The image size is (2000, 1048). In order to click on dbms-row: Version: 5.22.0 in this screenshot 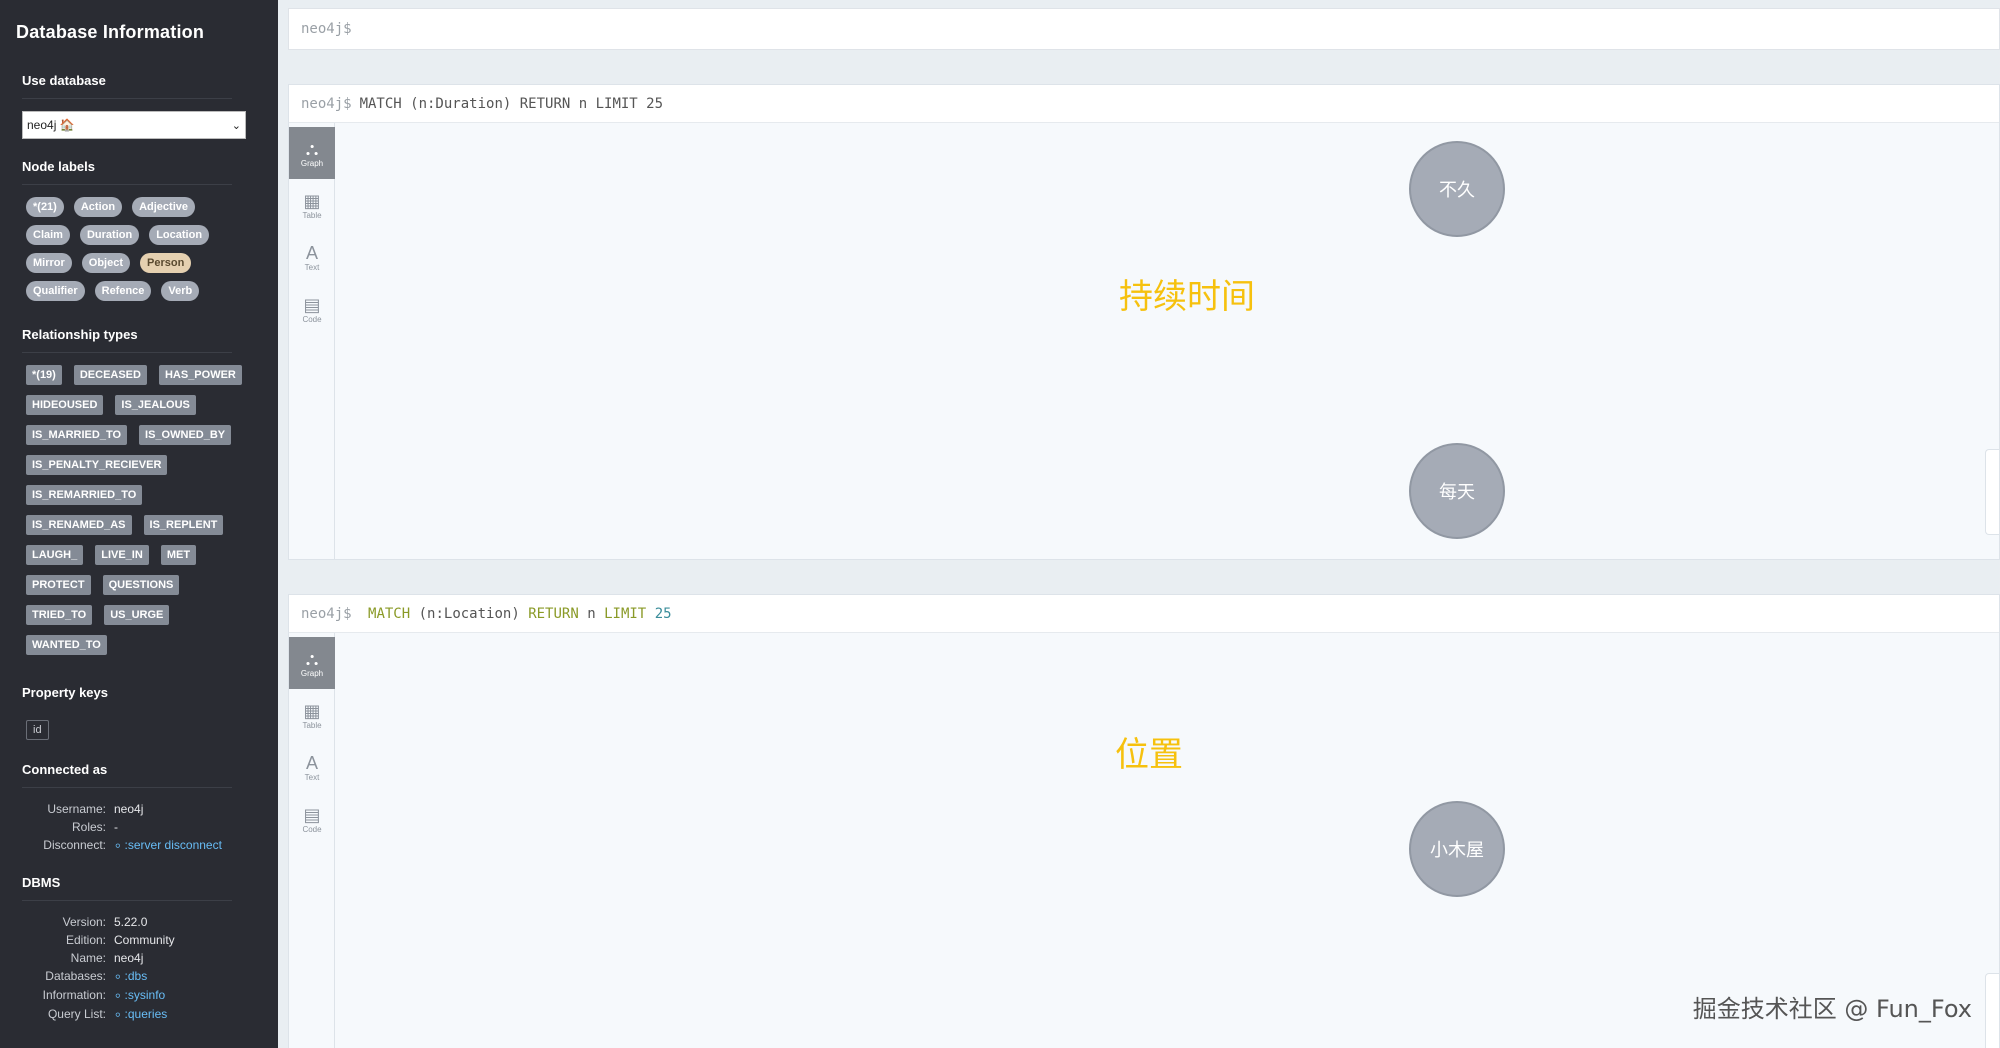, I will do `click(127, 922)`.